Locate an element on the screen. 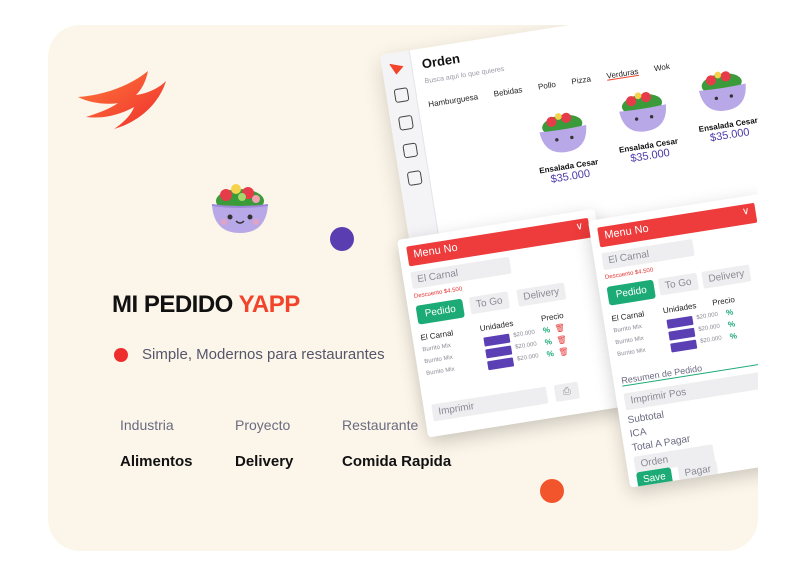 The height and width of the screenshot is (571, 804). page-title: MI PEDIDO YAPP is located at coordinates (206, 305).